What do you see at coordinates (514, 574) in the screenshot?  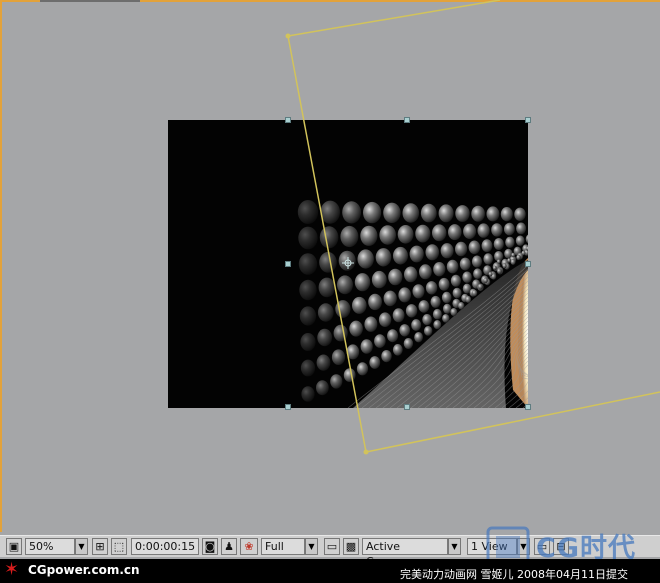 I see `footer-credit: 完美动力动画网 雪姬儿 2008年04月11日提交` at bounding box center [514, 574].